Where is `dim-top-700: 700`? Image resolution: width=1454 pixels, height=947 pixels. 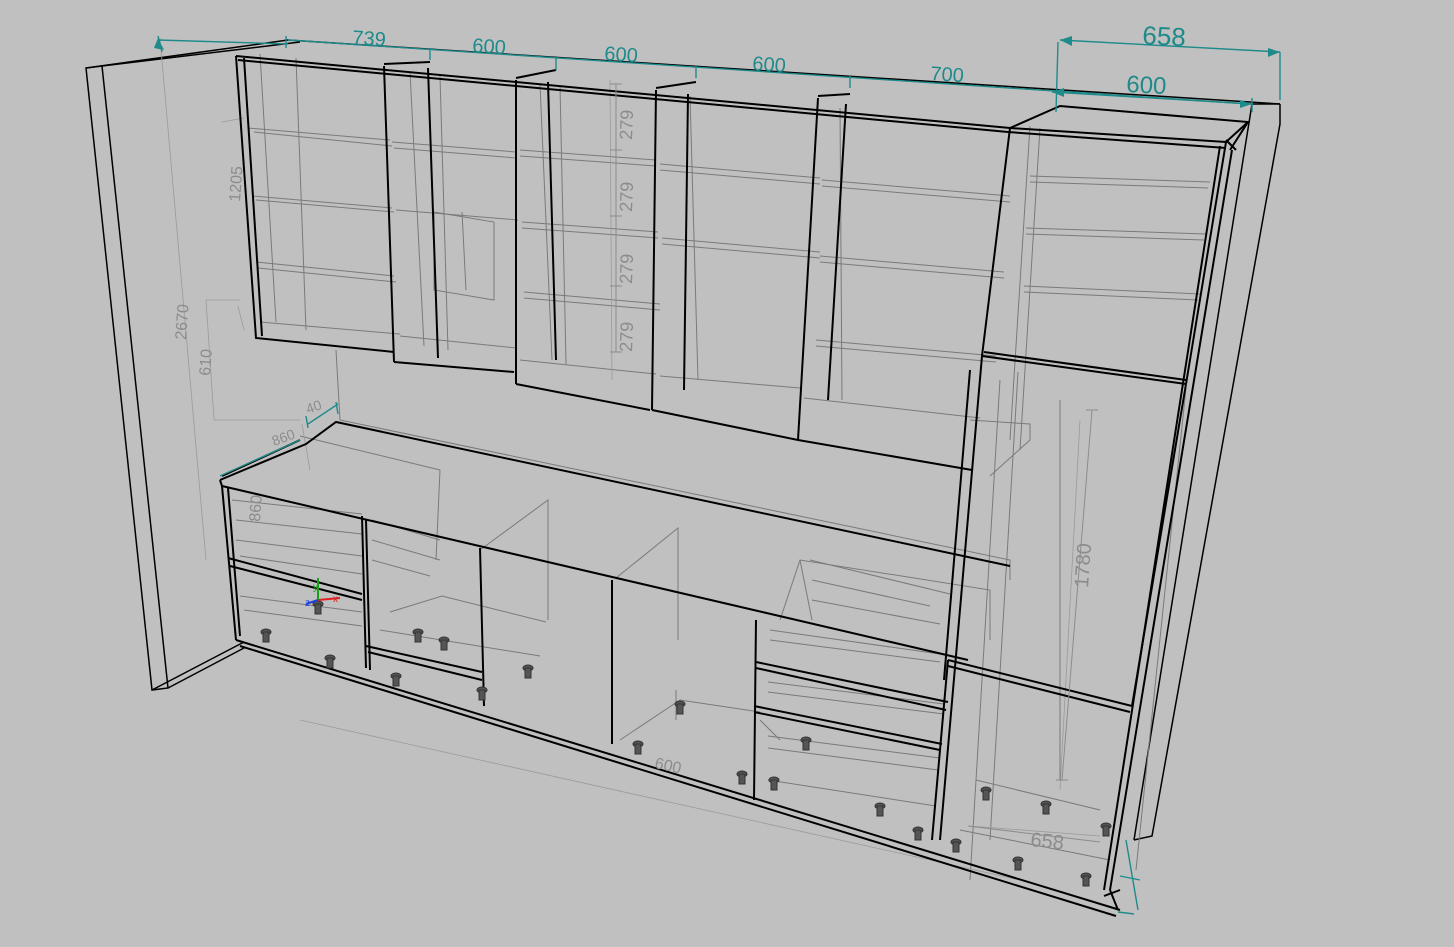
dim-top-700: 700 is located at coordinates (947, 75).